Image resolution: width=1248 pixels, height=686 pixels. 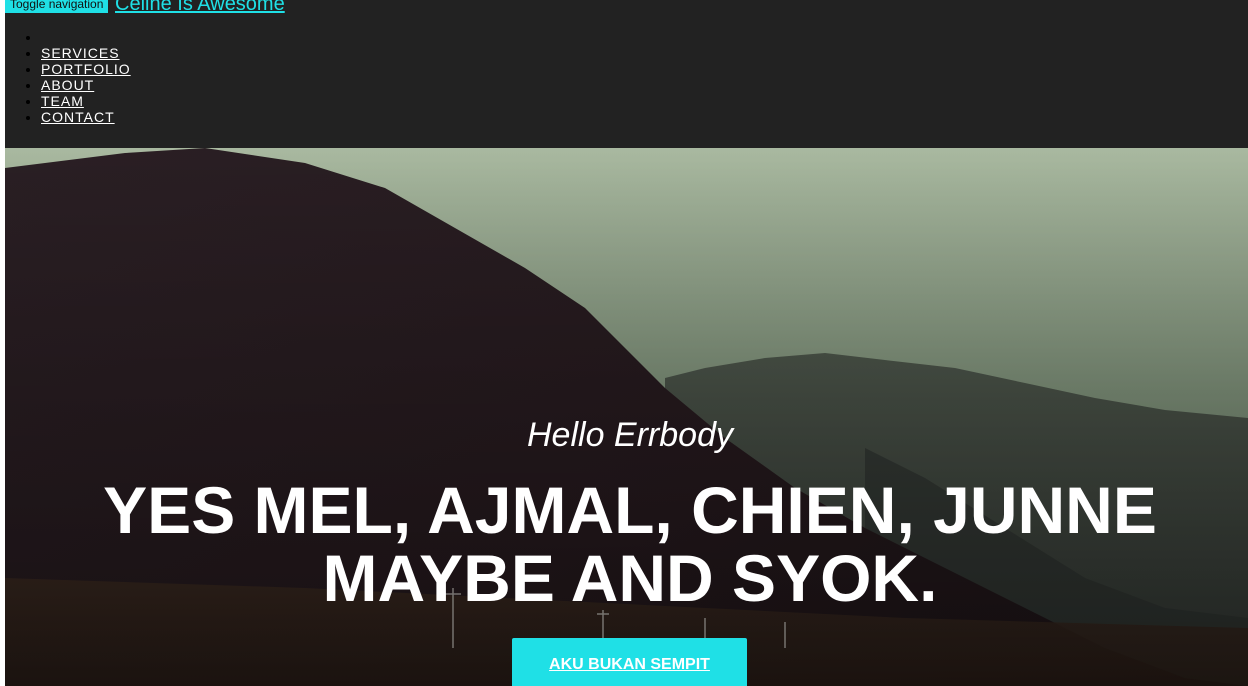 What do you see at coordinates (78, 117) in the screenshot?
I see `nav-link-contact: CONTACT` at bounding box center [78, 117].